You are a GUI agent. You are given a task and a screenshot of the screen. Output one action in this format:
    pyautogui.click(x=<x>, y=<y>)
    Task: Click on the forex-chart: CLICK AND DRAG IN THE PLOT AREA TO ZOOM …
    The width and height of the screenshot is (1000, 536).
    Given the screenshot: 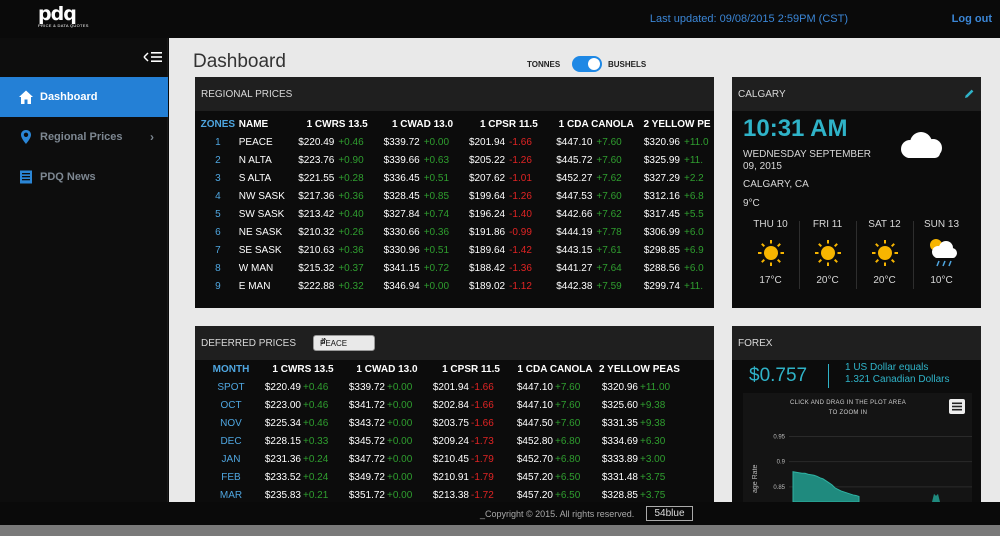 What is the action you would take?
    pyautogui.click(x=857, y=447)
    